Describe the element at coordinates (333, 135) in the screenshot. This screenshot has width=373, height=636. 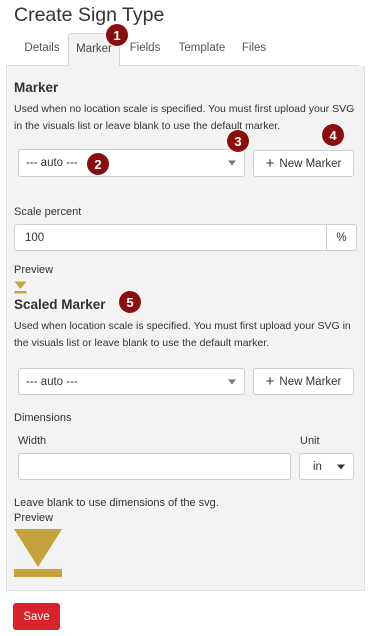
I see `annotation-badge-4: 4` at that location.